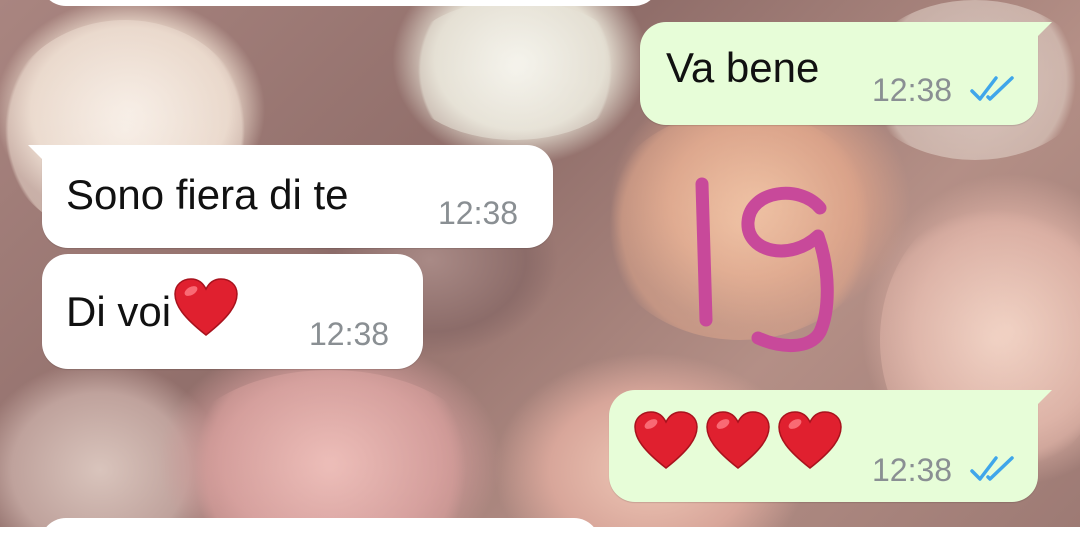  I want to click on partial-message-bubble-top, so click(350, 3).